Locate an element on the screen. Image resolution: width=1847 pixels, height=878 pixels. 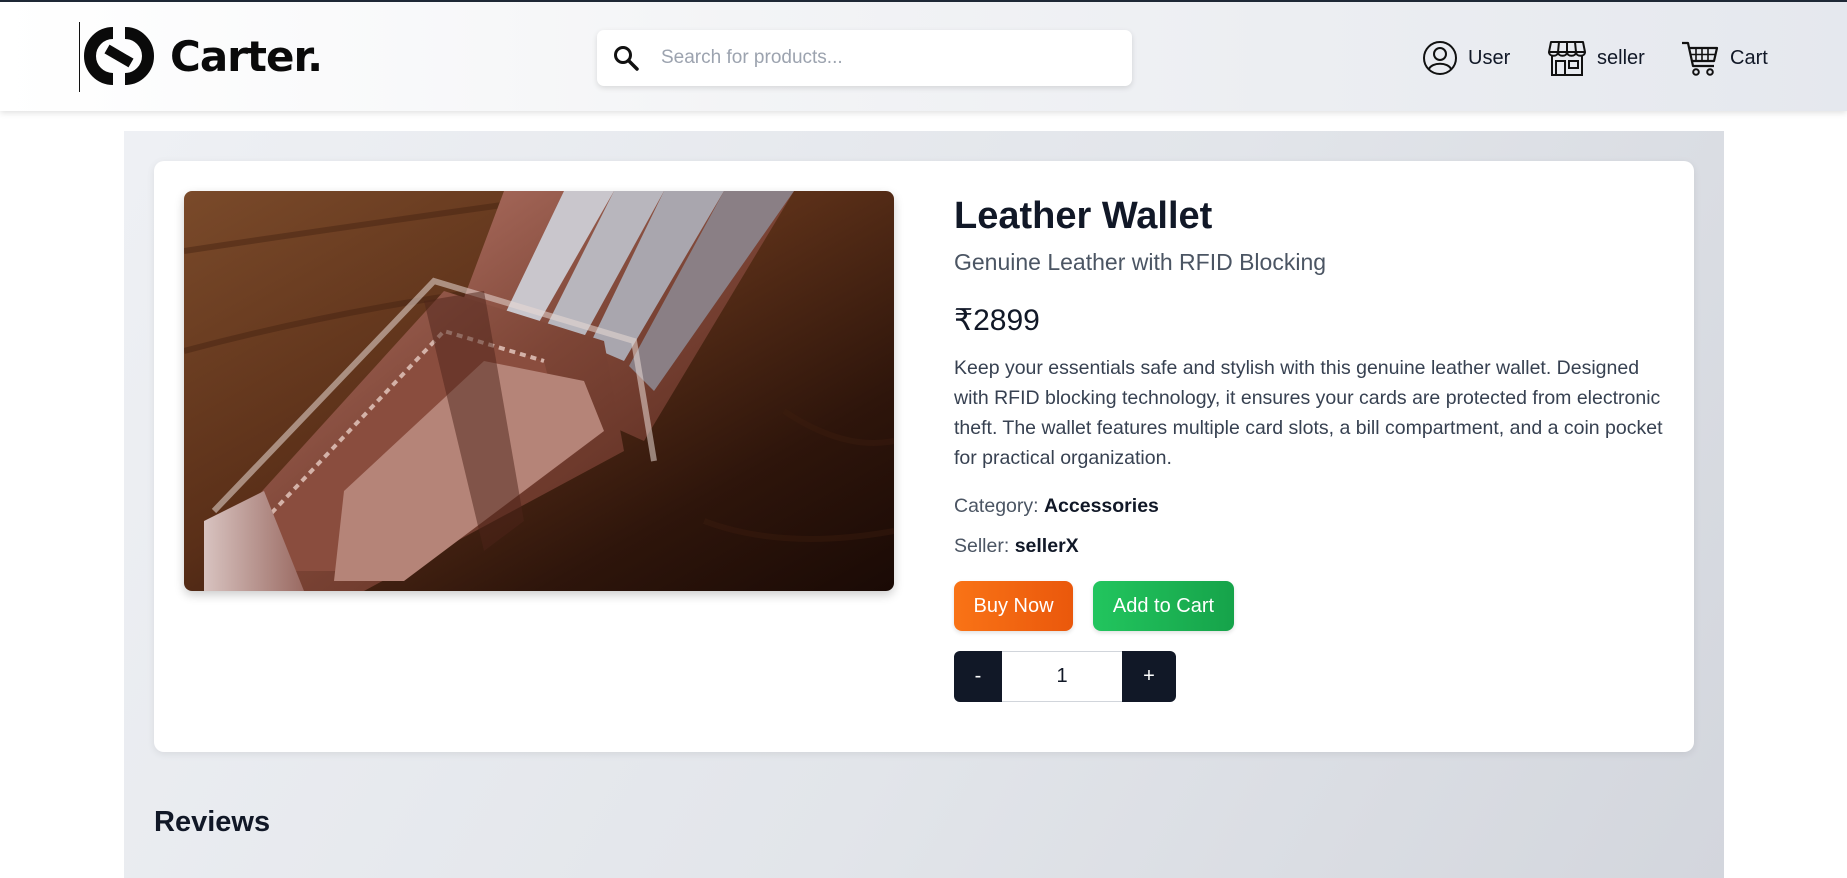
search-bar is located at coordinates (864, 58).